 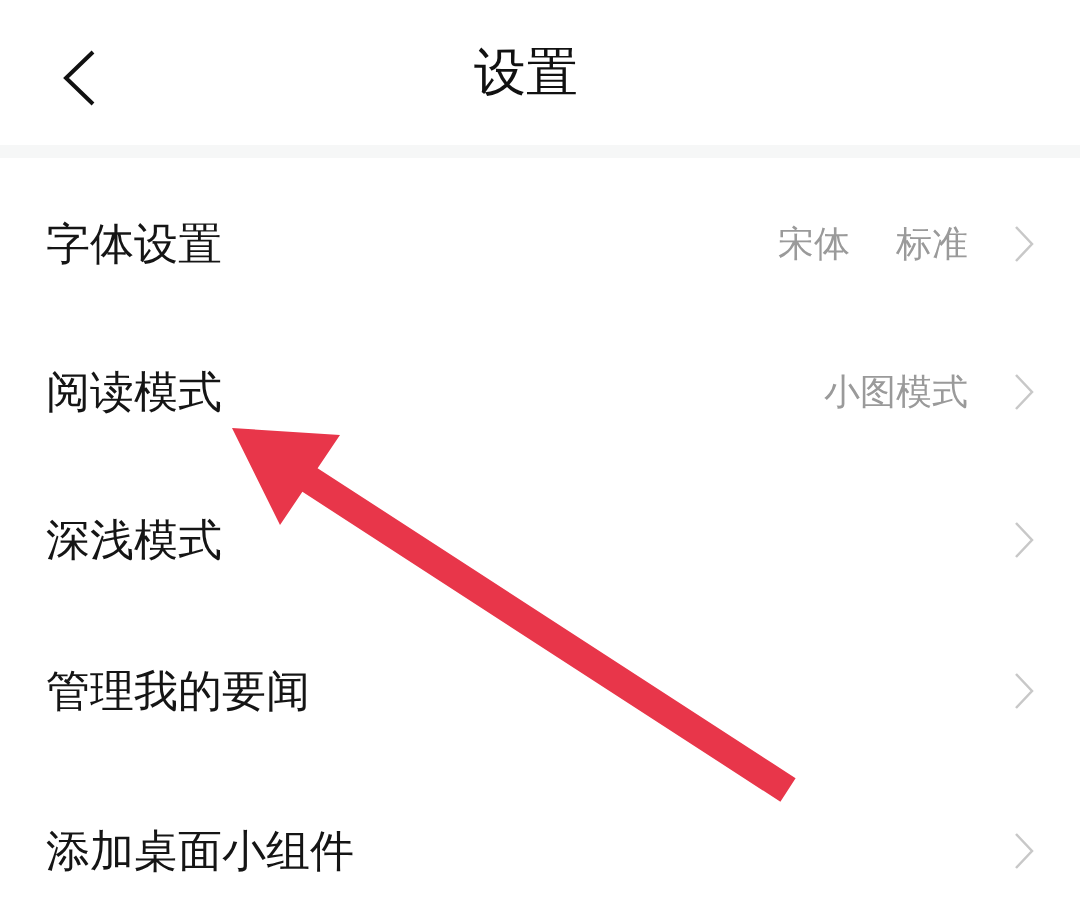 What do you see at coordinates (200, 851) in the screenshot?
I see `setting-label: 添加桌面小组件` at bounding box center [200, 851].